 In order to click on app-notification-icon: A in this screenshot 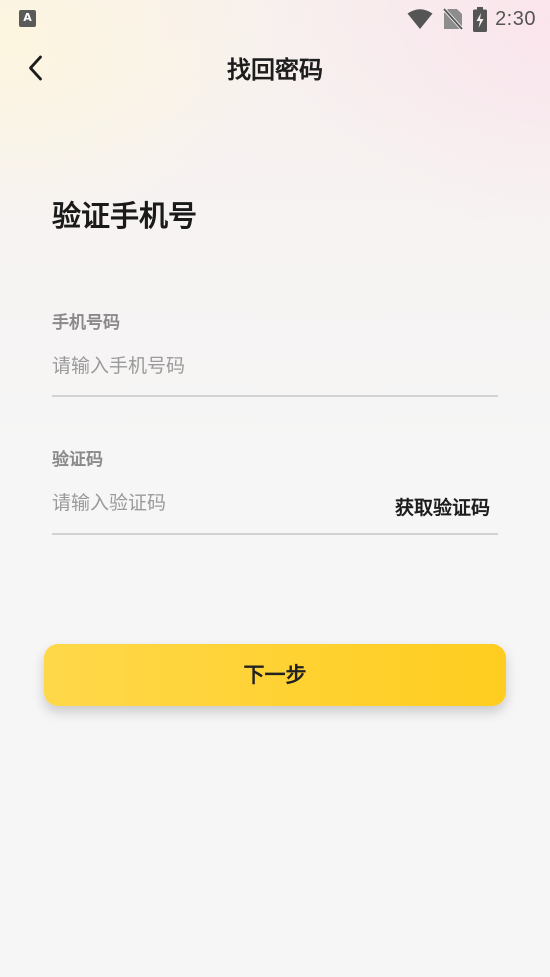, I will do `click(27, 18)`.